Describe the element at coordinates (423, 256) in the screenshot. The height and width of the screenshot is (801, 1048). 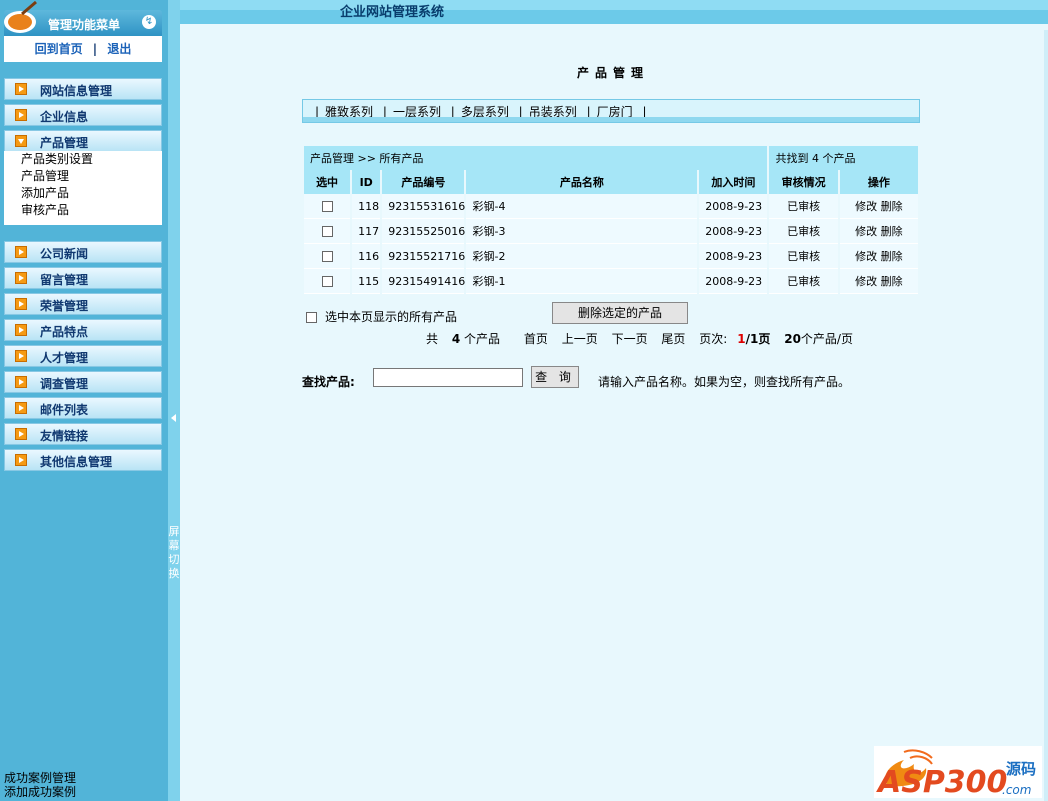
I see `cell-code: 92315521716` at that location.